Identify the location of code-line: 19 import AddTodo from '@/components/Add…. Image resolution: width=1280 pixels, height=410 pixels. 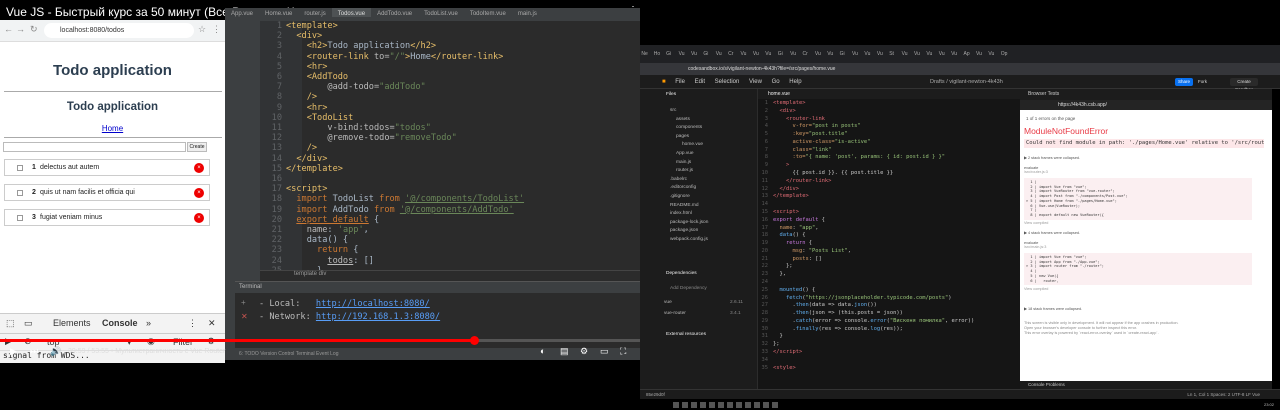
(450, 210).